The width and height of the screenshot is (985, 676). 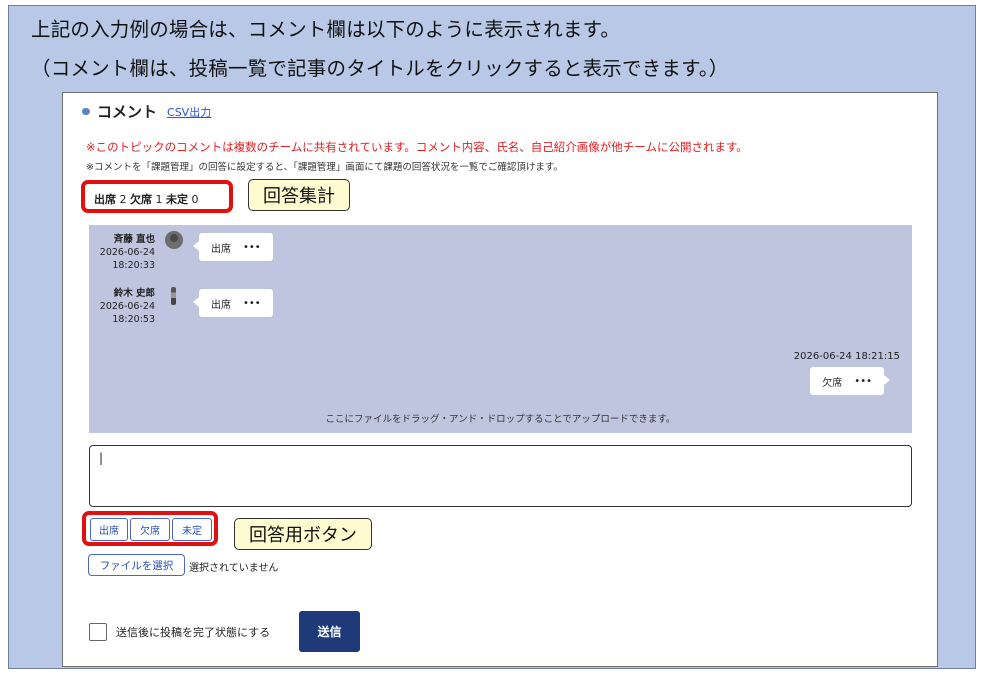 What do you see at coordinates (134, 239) in the screenshot?
I see `comment-author: 斉藤 直也` at bounding box center [134, 239].